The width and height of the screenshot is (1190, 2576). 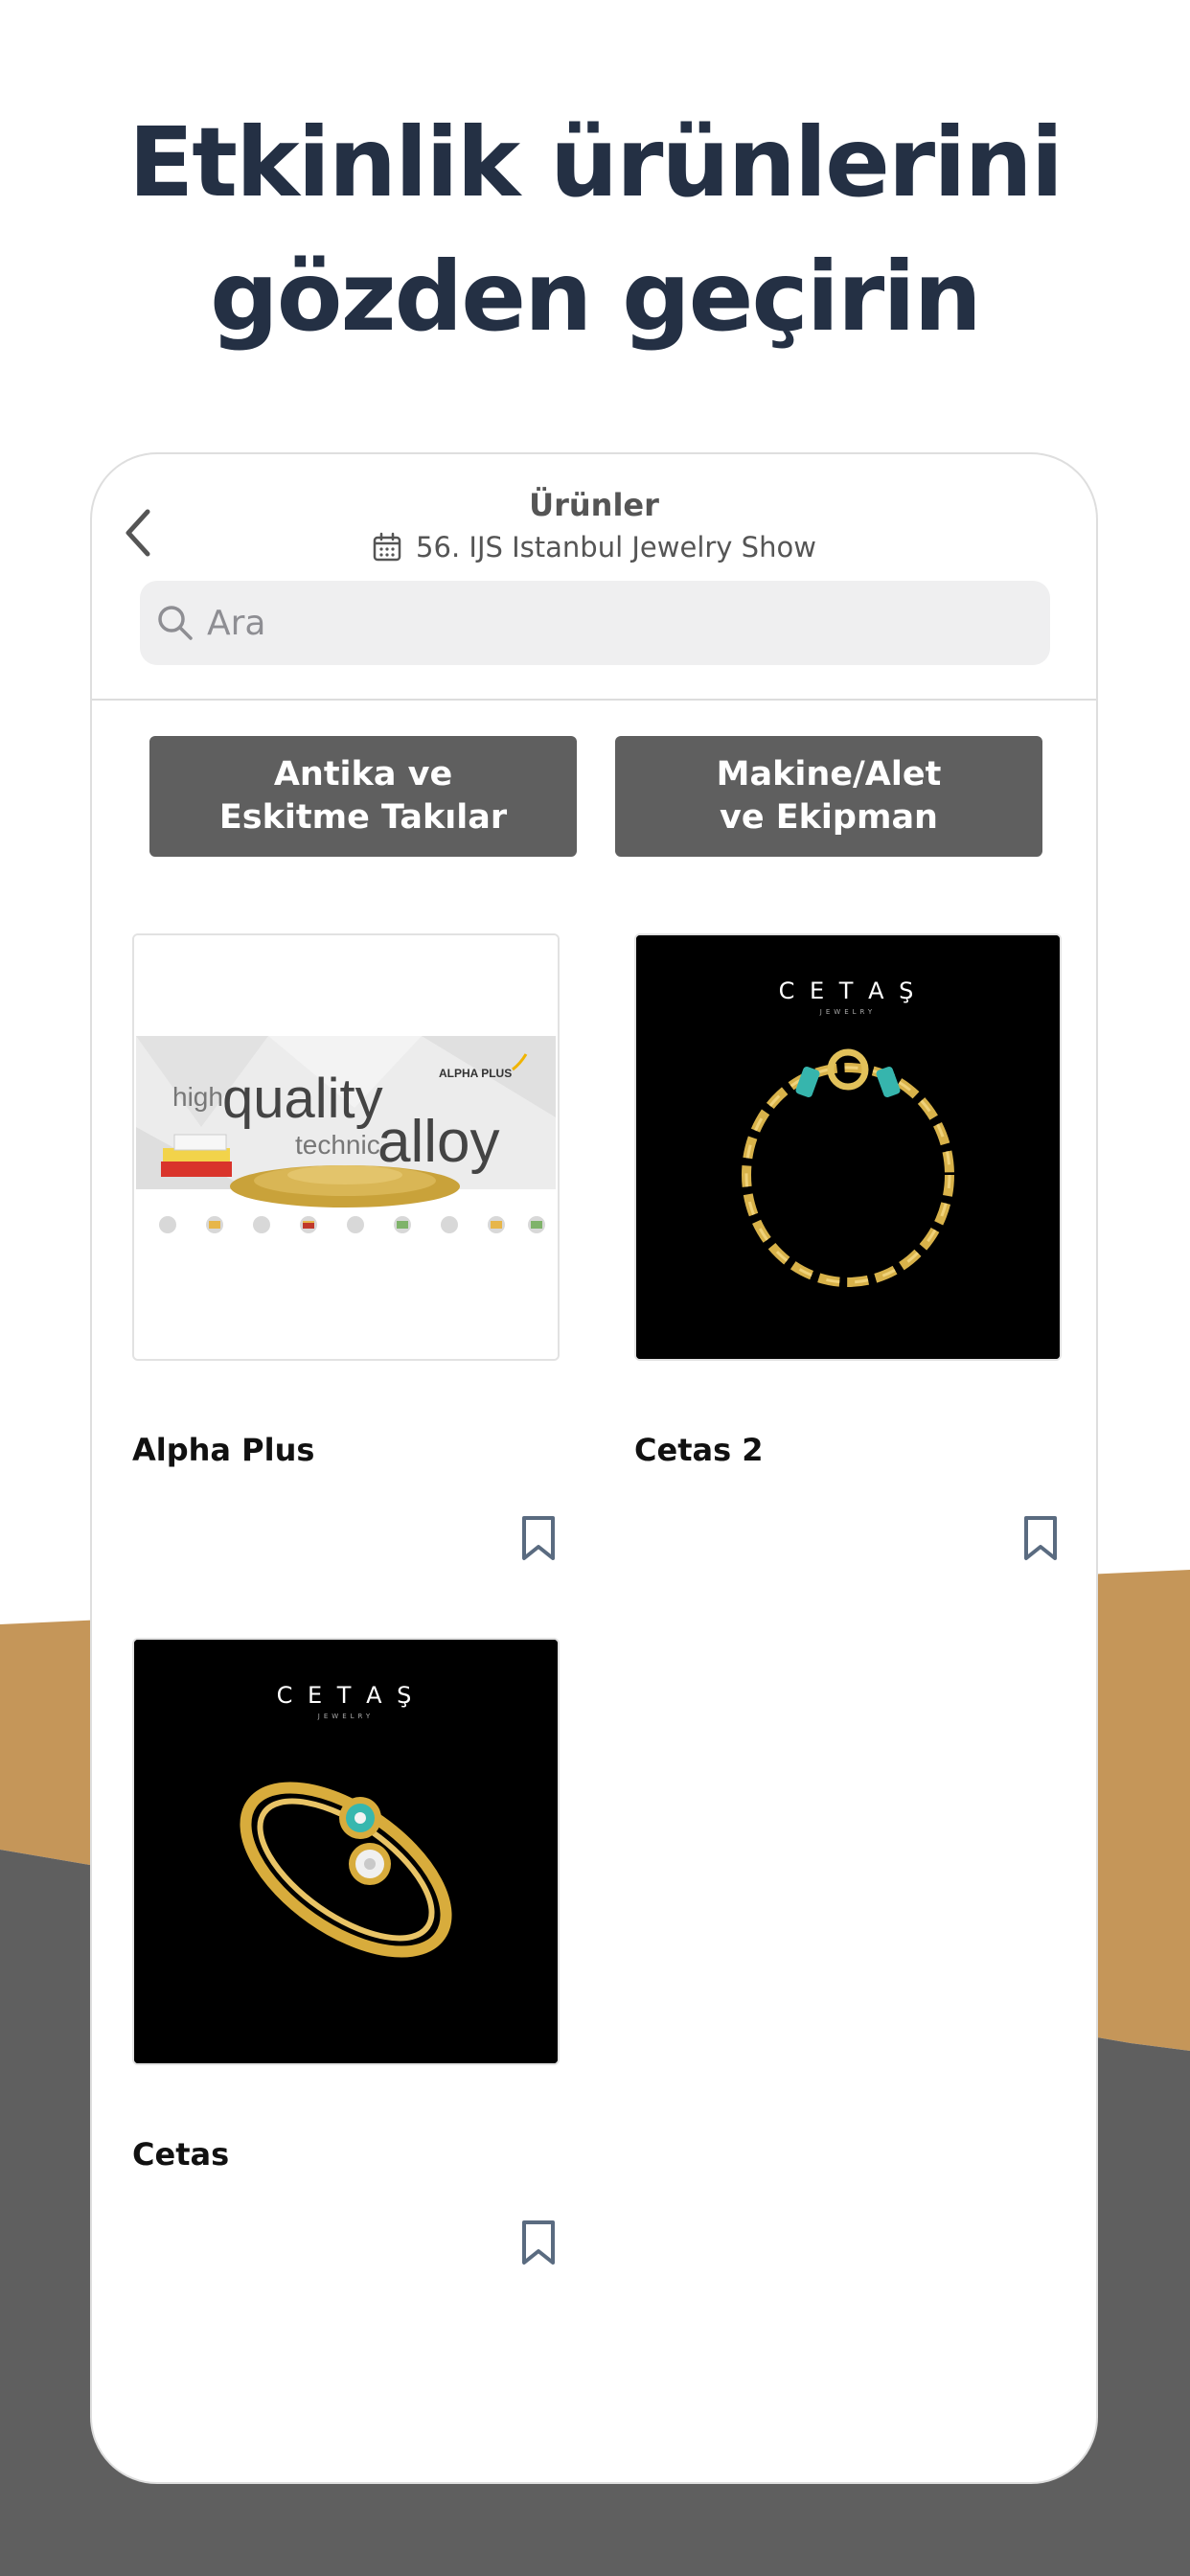 What do you see at coordinates (303, 1099) in the screenshot?
I see `svg-text: quality` at bounding box center [303, 1099].